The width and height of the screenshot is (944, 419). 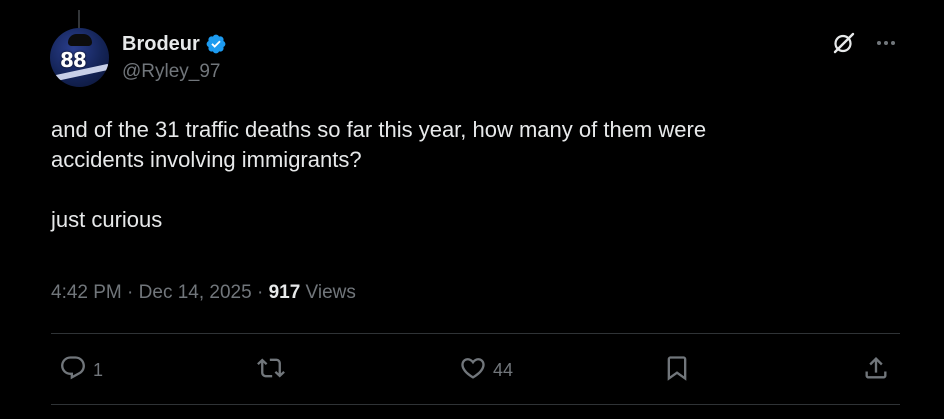 What do you see at coordinates (161, 44) in the screenshot?
I see `display-name: Brodeur` at bounding box center [161, 44].